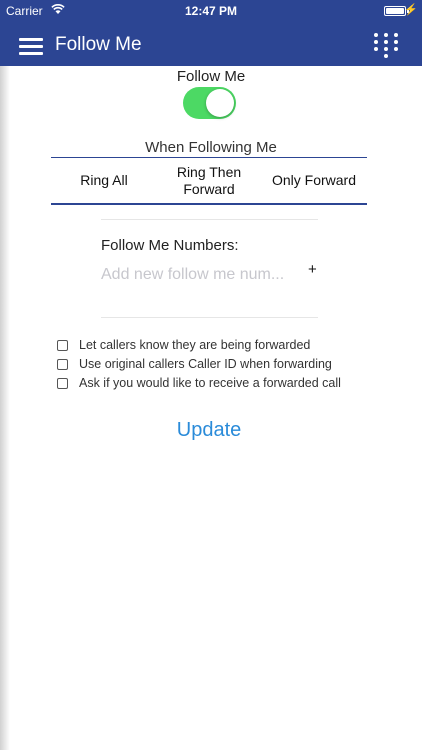 The image size is (422, 750). What do you see at coordinates (5, 408) in the screenshot?
I see `drawer-edge-shadow` at bounding box center [5, 408].